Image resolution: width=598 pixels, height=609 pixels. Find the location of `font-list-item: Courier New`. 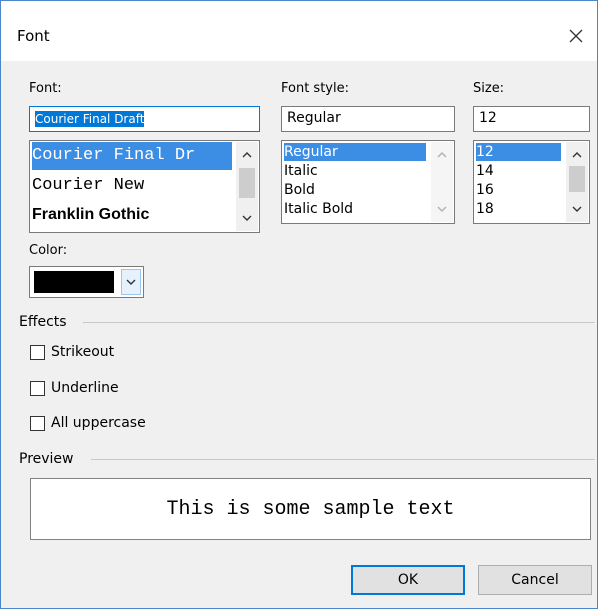

font-list-item: Courier New is located at coordinates (88, 186).